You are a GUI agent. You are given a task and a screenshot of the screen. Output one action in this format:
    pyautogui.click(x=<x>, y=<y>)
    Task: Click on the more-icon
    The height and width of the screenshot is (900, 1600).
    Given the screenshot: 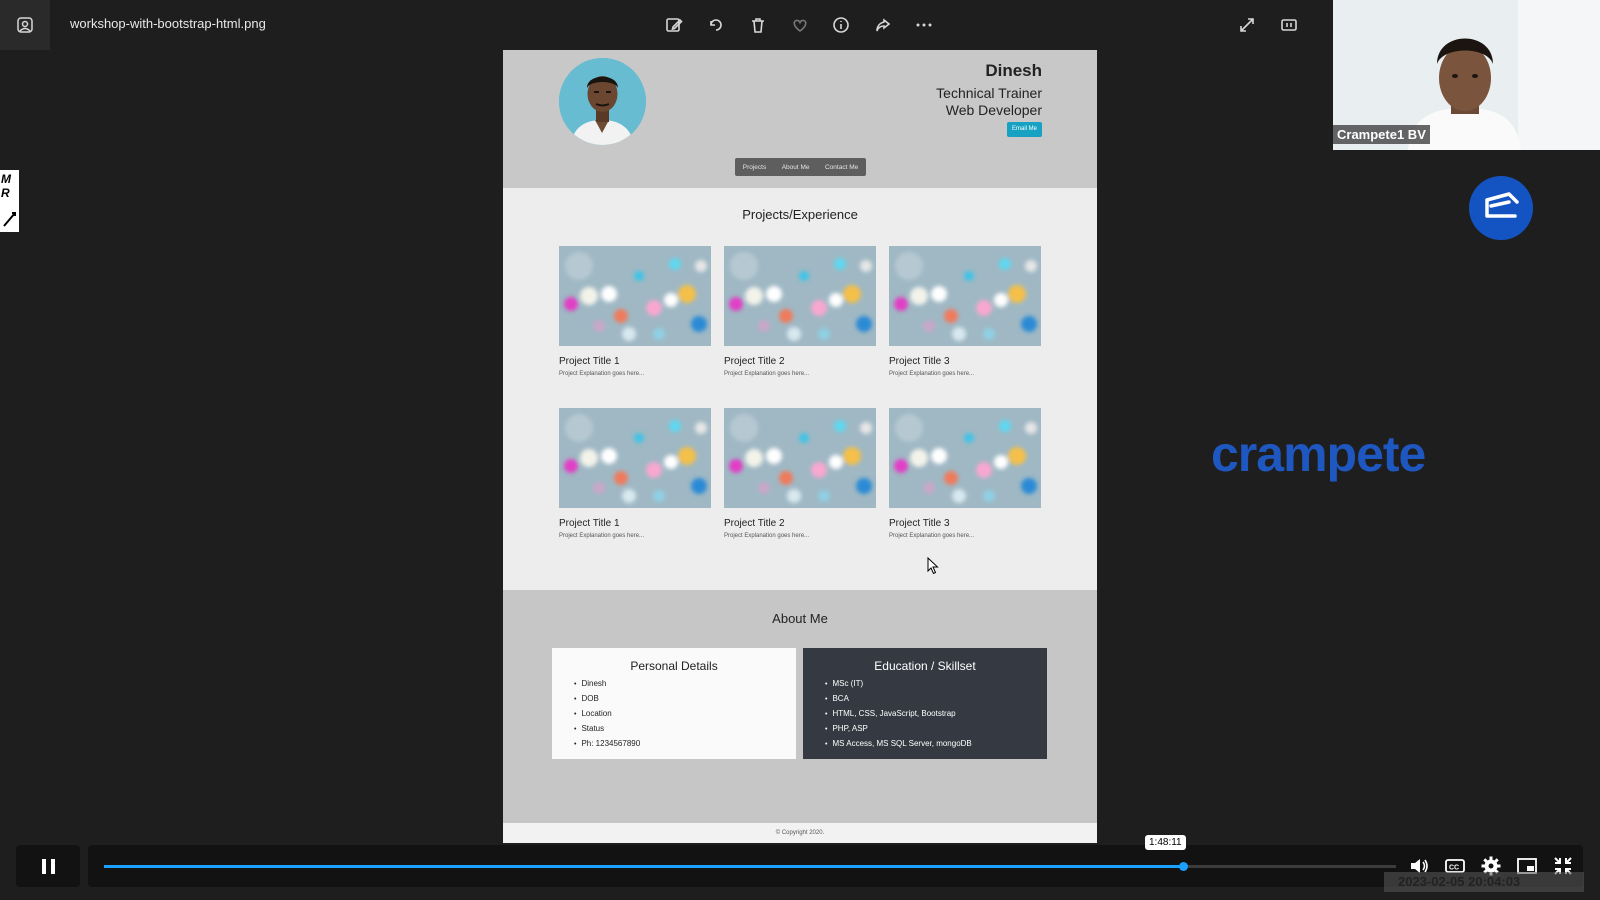 What is the action you would take?
    pyautogui.click(x=924, y=25)
    